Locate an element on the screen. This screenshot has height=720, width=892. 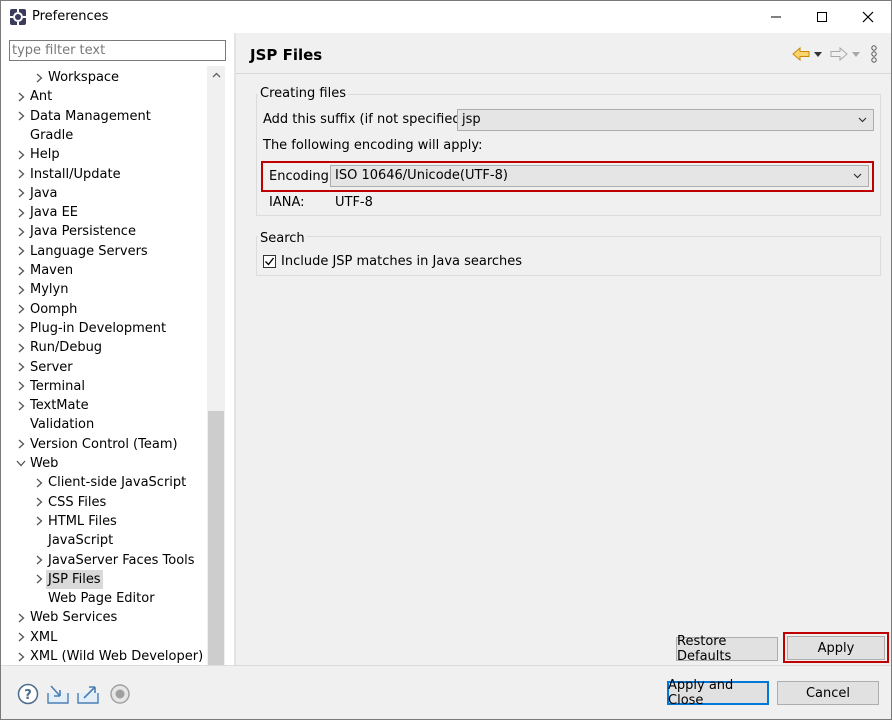
export-button is located at coordinates (88, 694).